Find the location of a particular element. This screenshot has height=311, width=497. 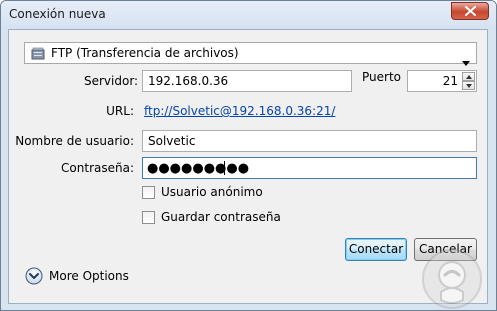

dropdown-arrow-icon is located at coordinates (466, 60).